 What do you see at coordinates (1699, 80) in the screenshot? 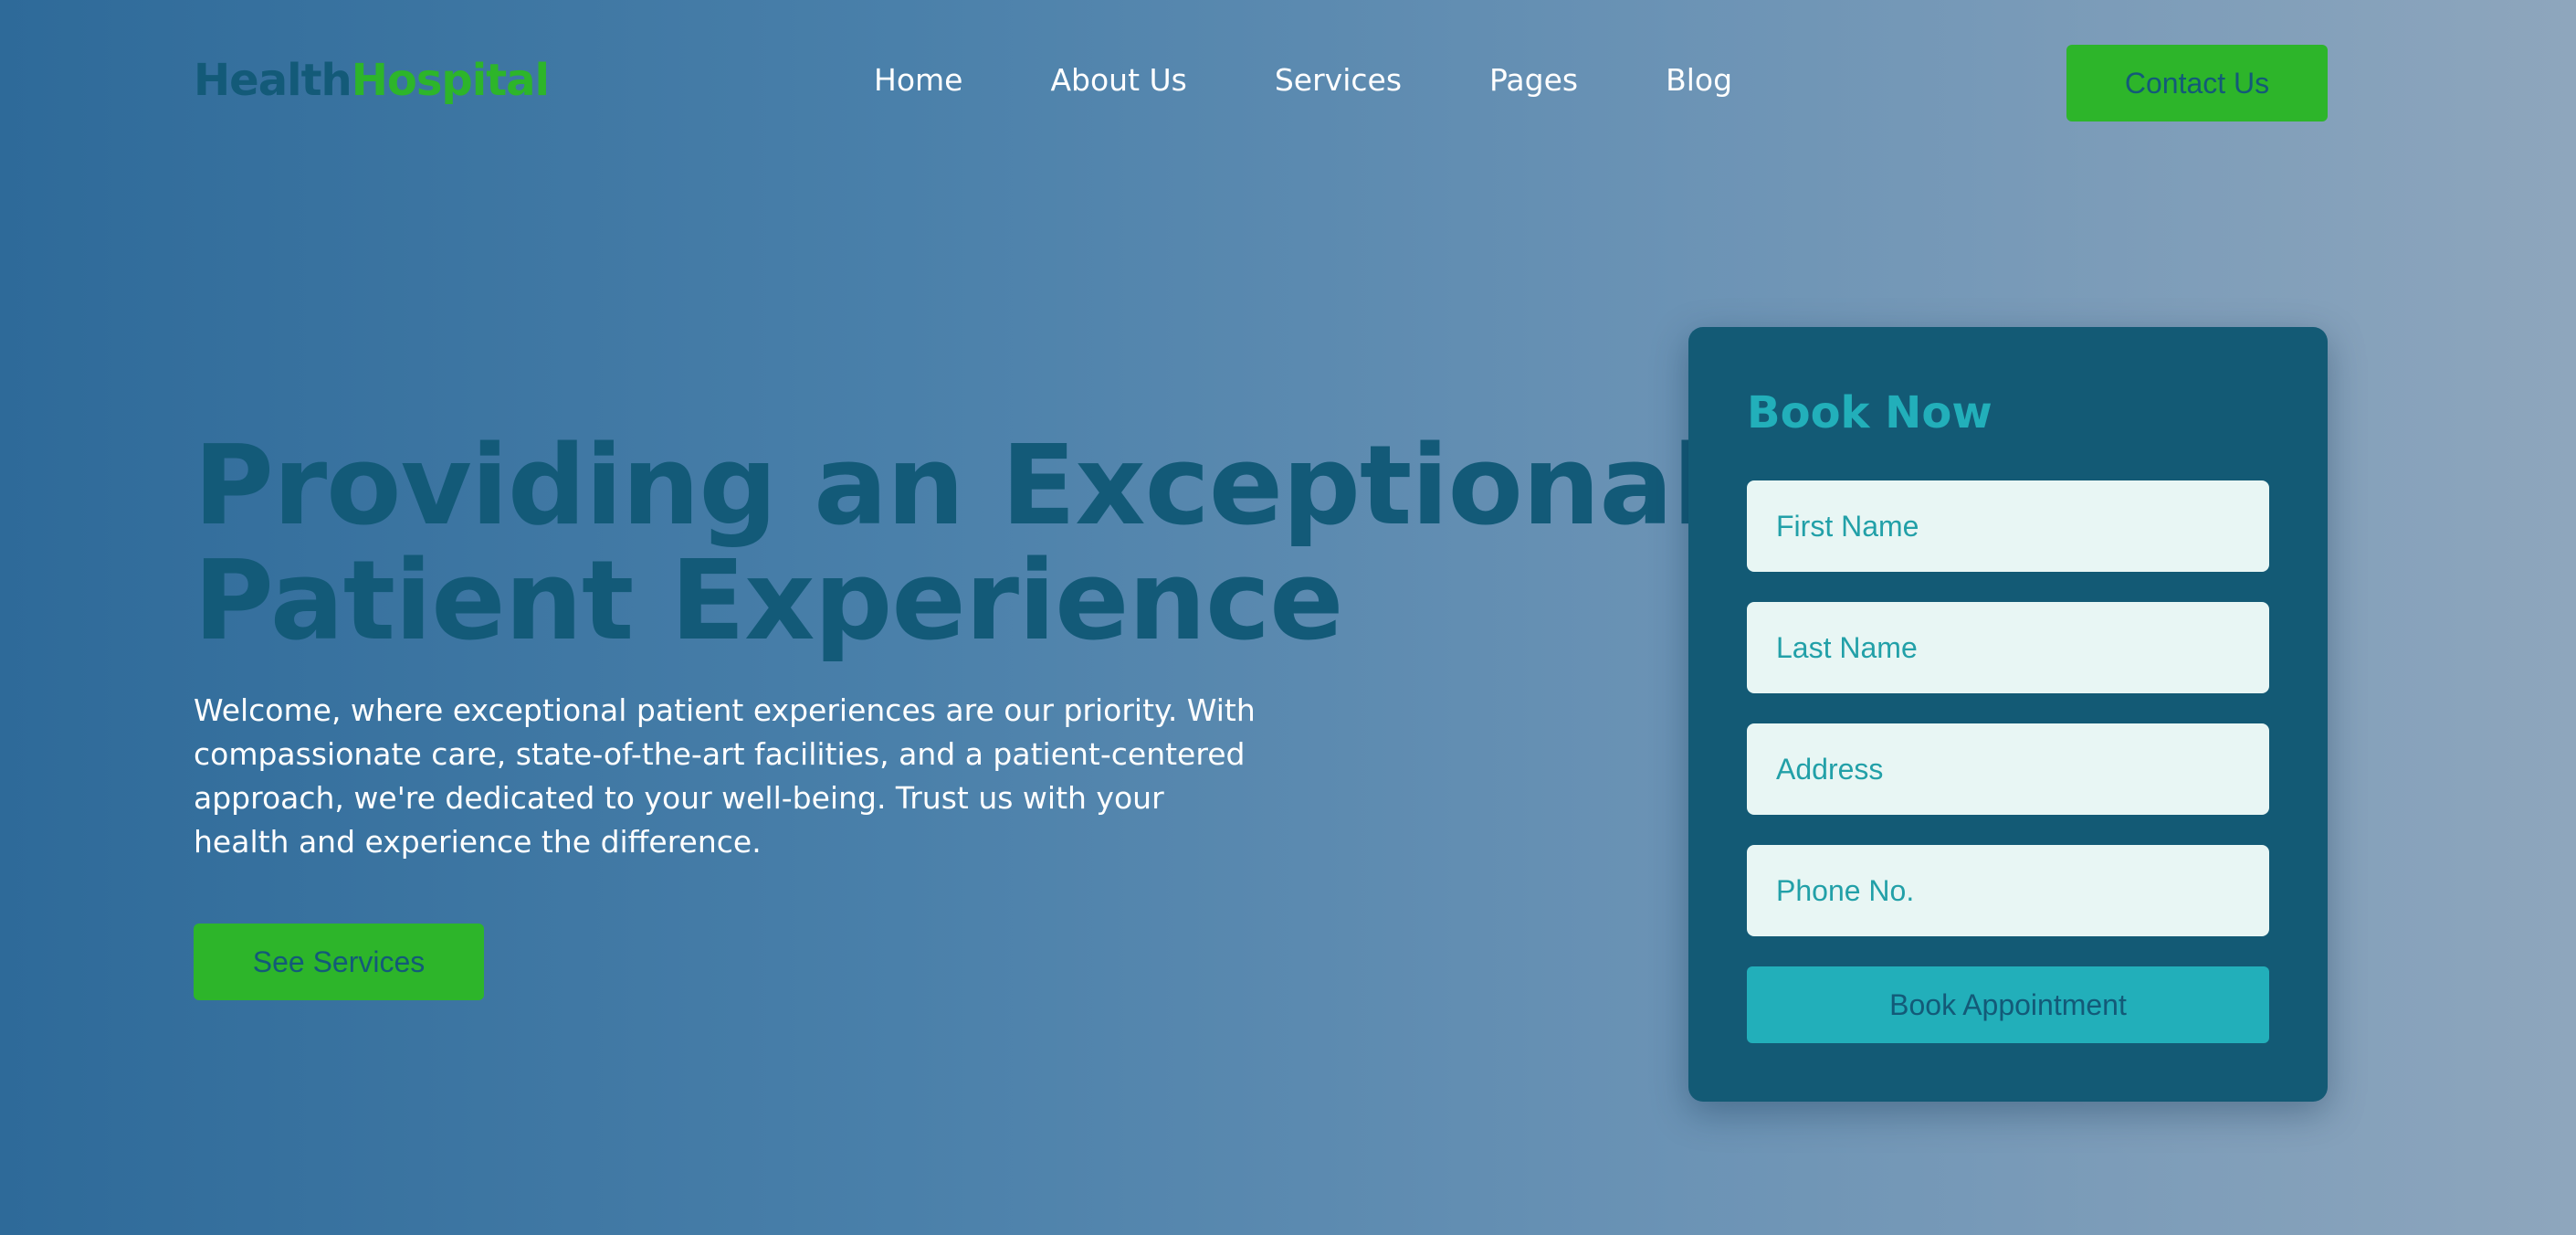
I see `nav-item-blog: Blog` at bounding box center [1699, 80].